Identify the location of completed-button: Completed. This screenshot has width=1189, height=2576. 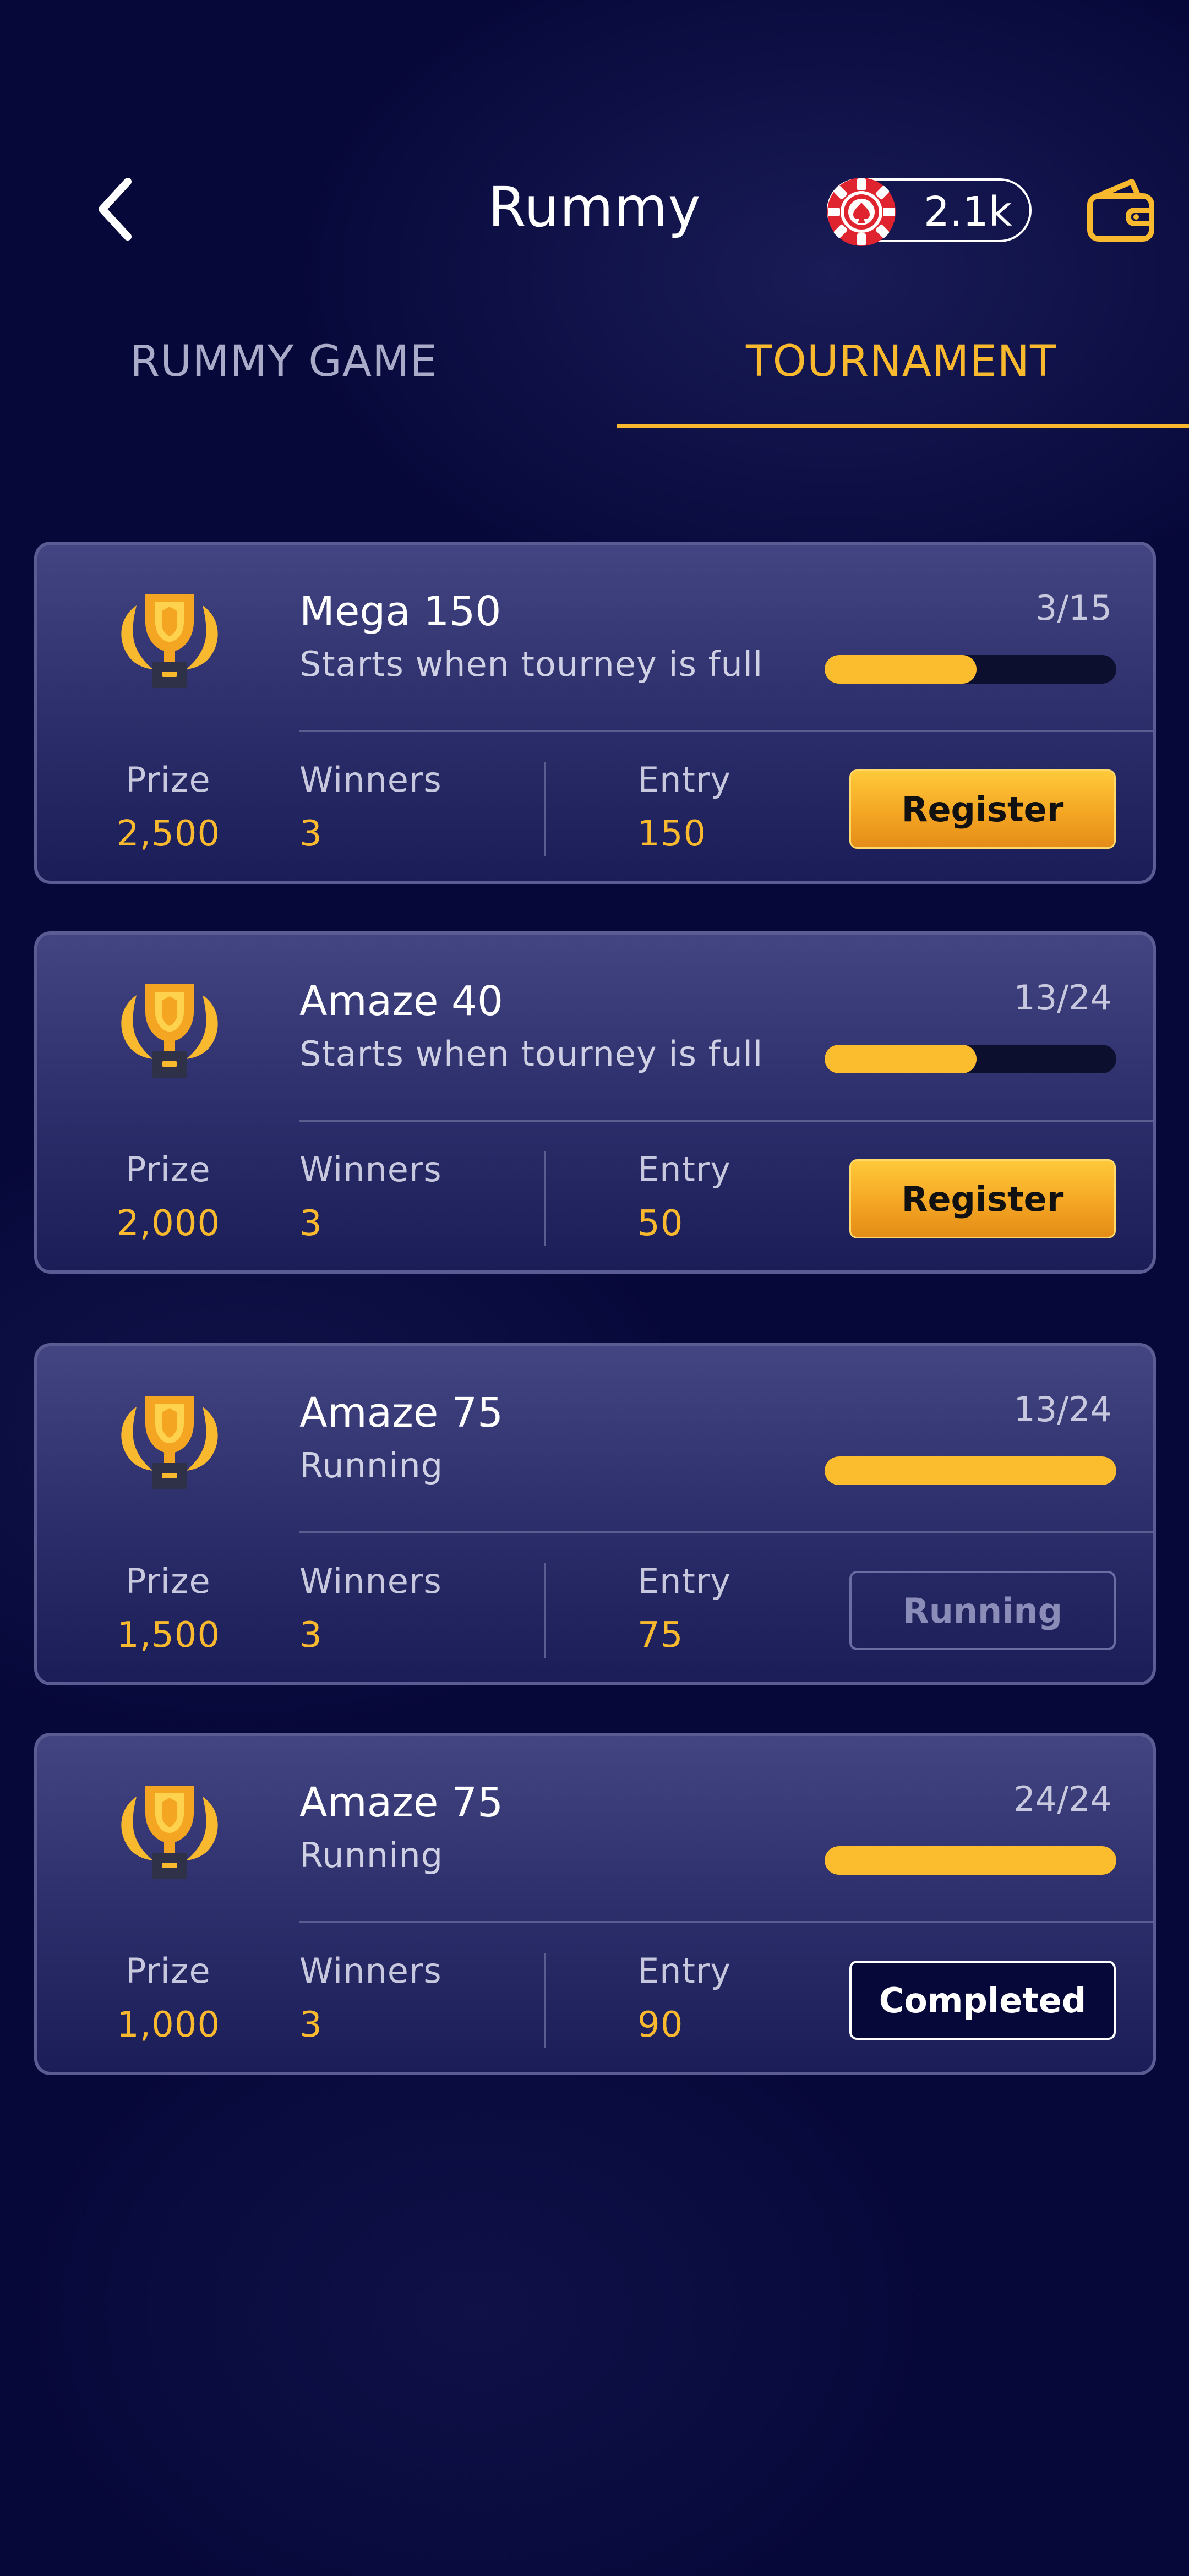
(982, 2001).